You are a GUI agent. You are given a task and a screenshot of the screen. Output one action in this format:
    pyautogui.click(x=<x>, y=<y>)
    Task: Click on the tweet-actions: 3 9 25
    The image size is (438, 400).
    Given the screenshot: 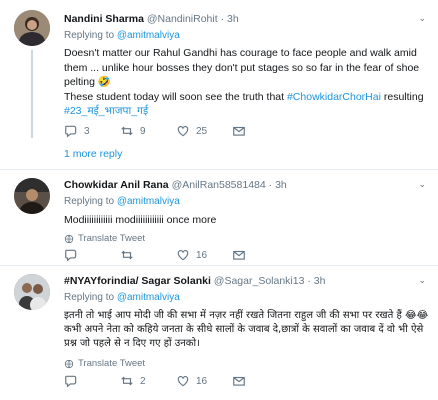 What is the action you would take?
    pyautogui.click(x=176, y=131)
    